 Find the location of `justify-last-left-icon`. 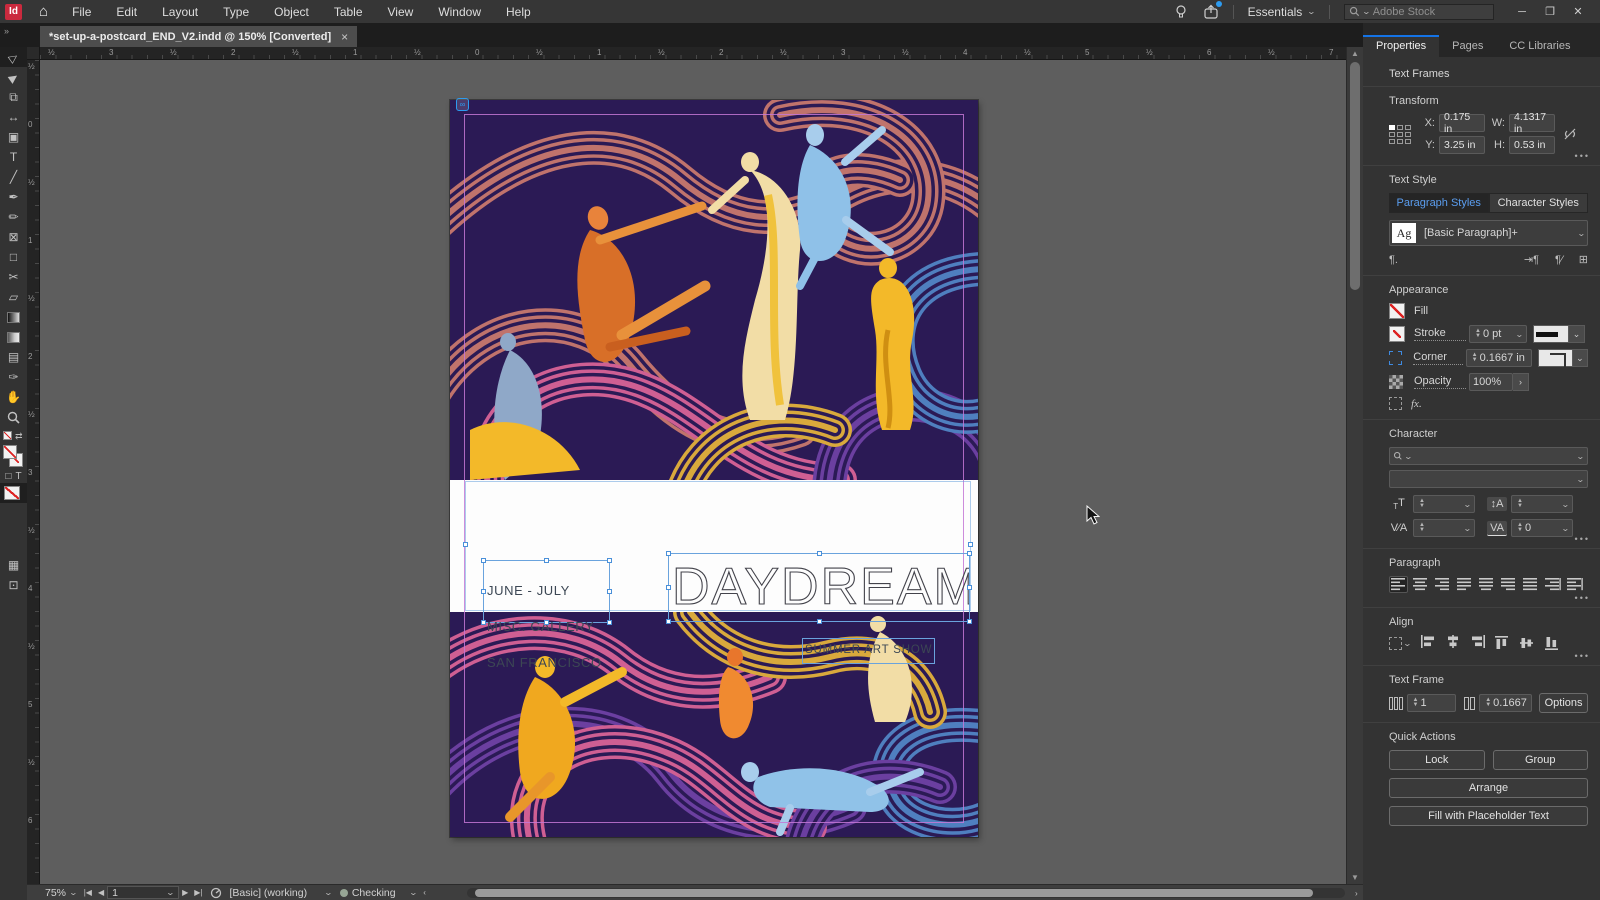

justify-last-left-icon is located at coordinates (1464, 584).